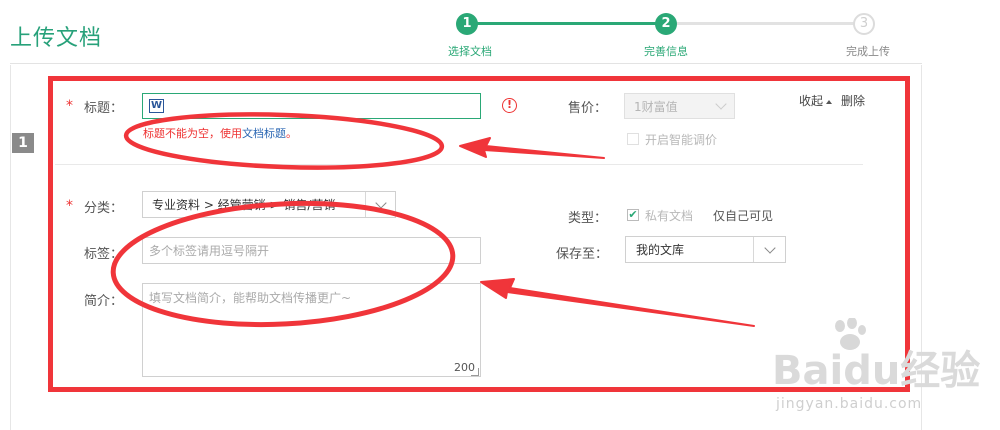 Image resolution: width=1000 pixels, height=430 pixels. I want to click on paw-icon, so click(850, 334).